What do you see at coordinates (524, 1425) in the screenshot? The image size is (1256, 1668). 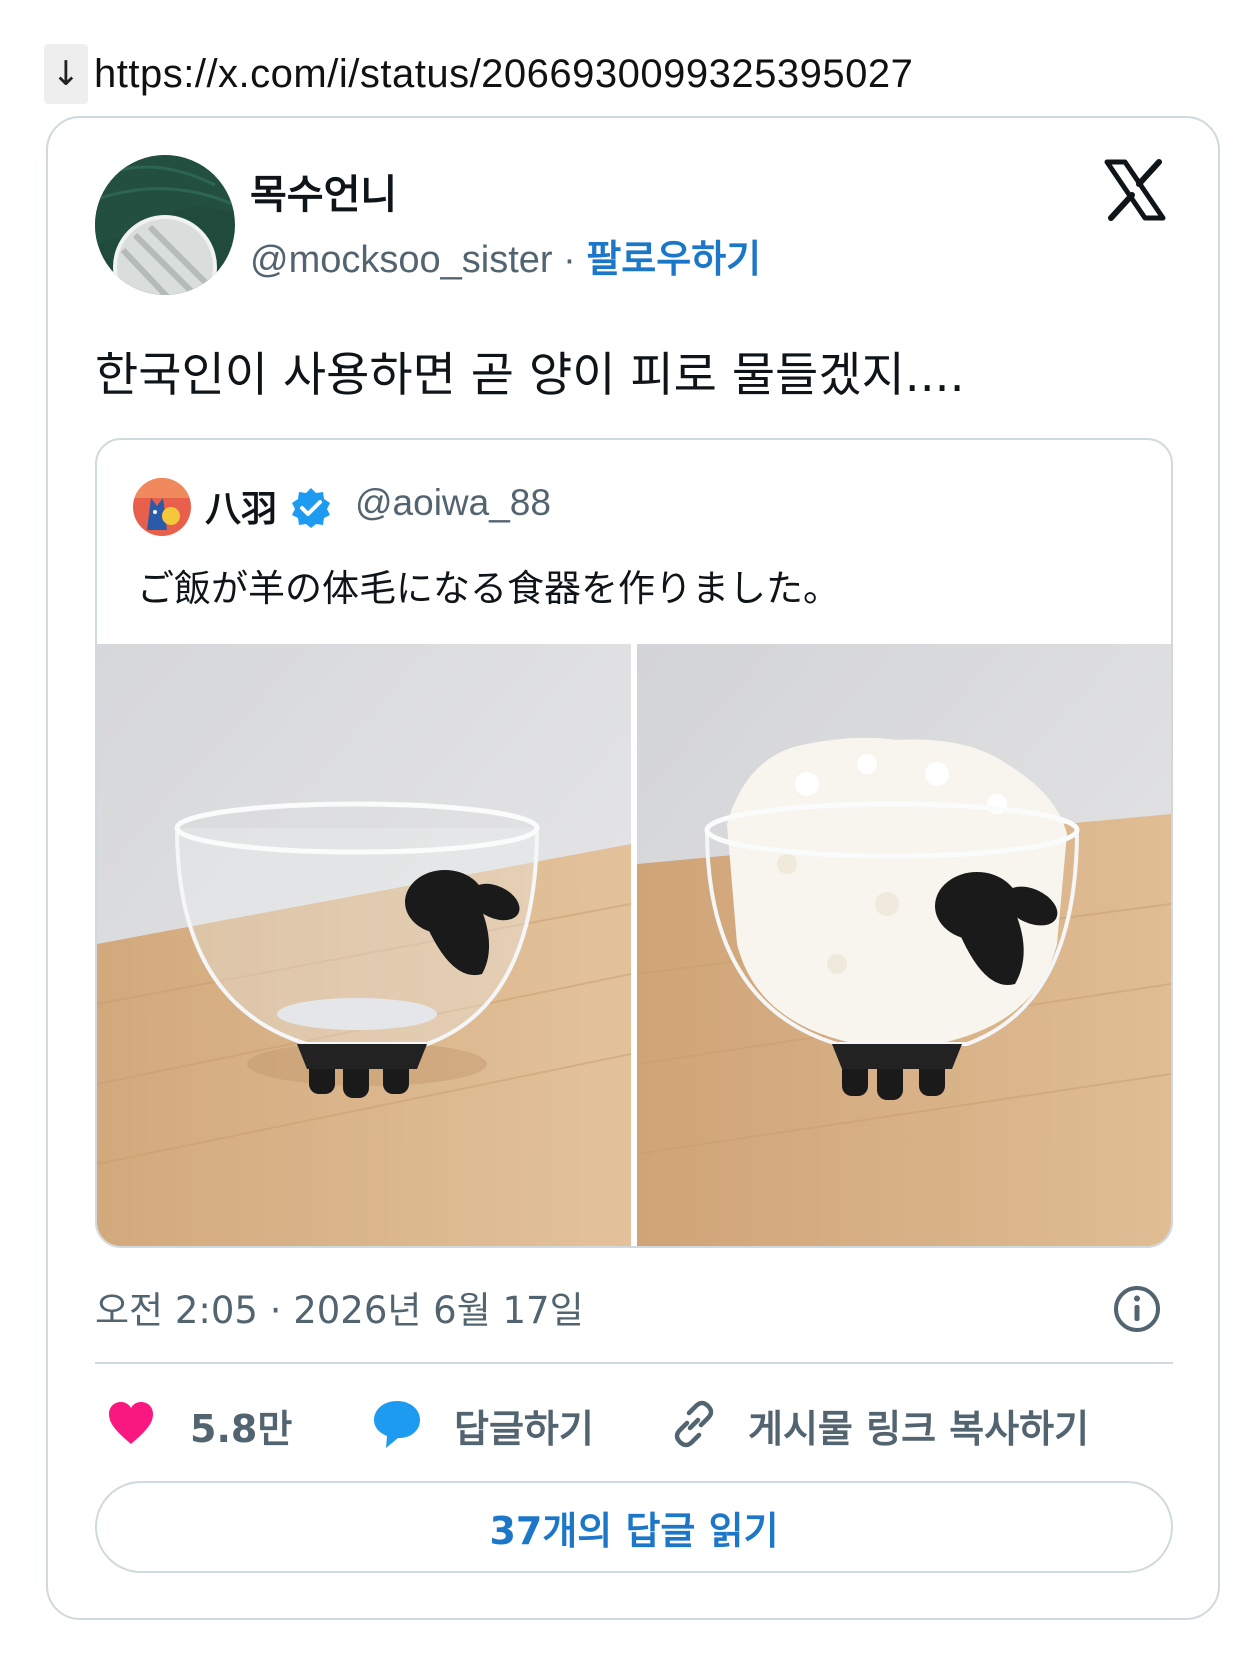 I see `reply-label: 답글하기` at bounding box center [524, 1425].